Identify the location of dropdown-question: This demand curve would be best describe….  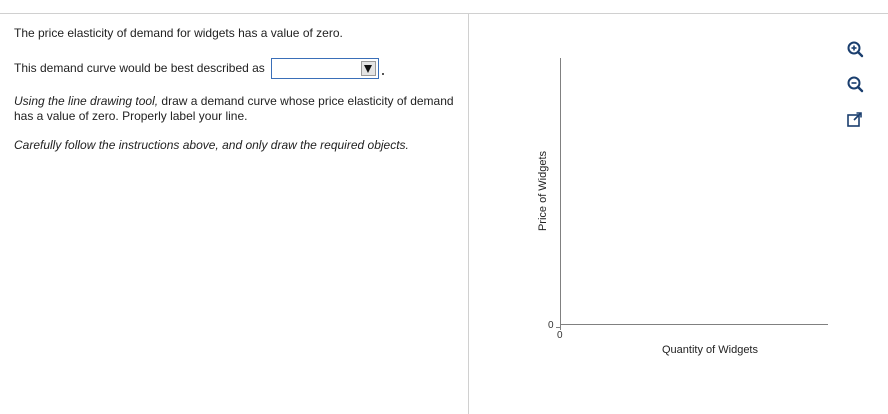
(199, 68).